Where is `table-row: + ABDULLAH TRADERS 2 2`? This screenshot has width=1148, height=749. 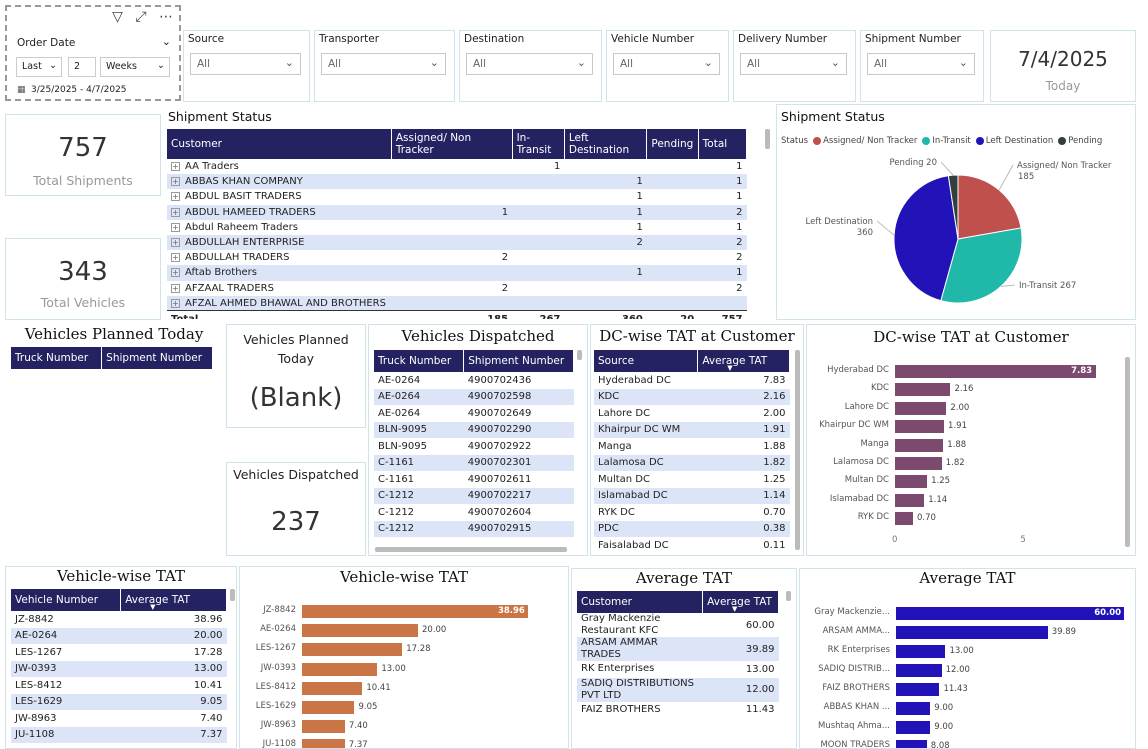
table-row: + ABDULLAH TRADERS 2 2 is located at coordinates (457, 257).